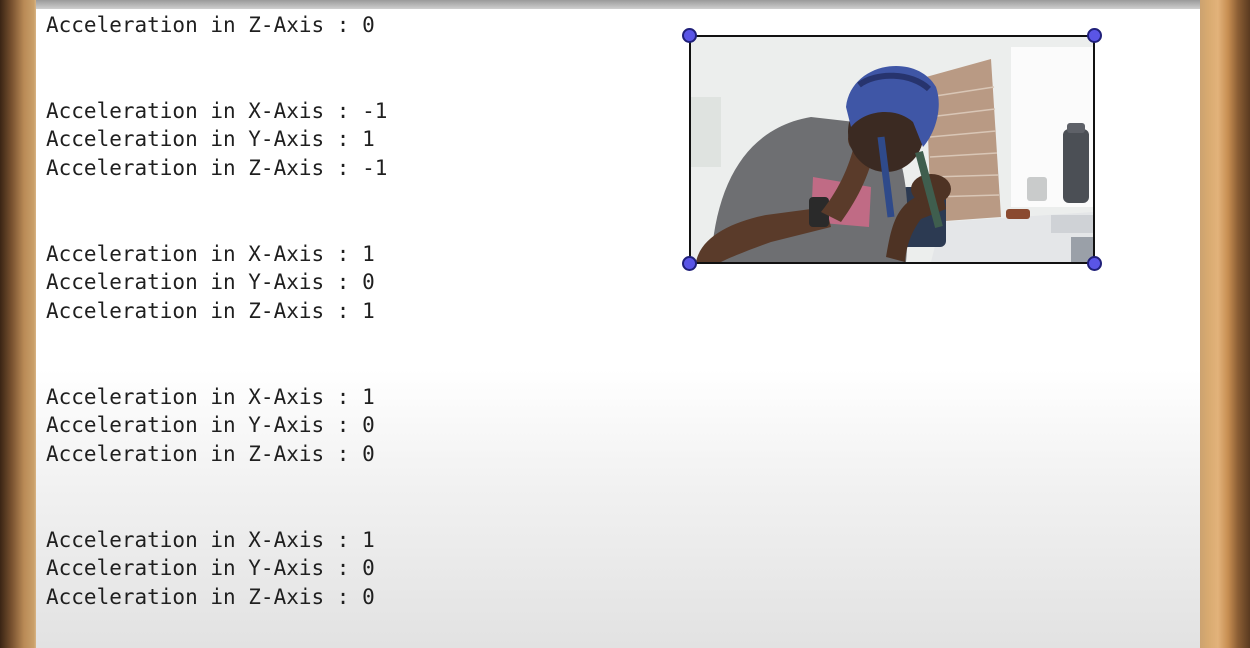  What do you see at coordinates (1224, 324) in the screenshot?
I see `wood-desk-edge-right` at bounding box center [1224, 324].